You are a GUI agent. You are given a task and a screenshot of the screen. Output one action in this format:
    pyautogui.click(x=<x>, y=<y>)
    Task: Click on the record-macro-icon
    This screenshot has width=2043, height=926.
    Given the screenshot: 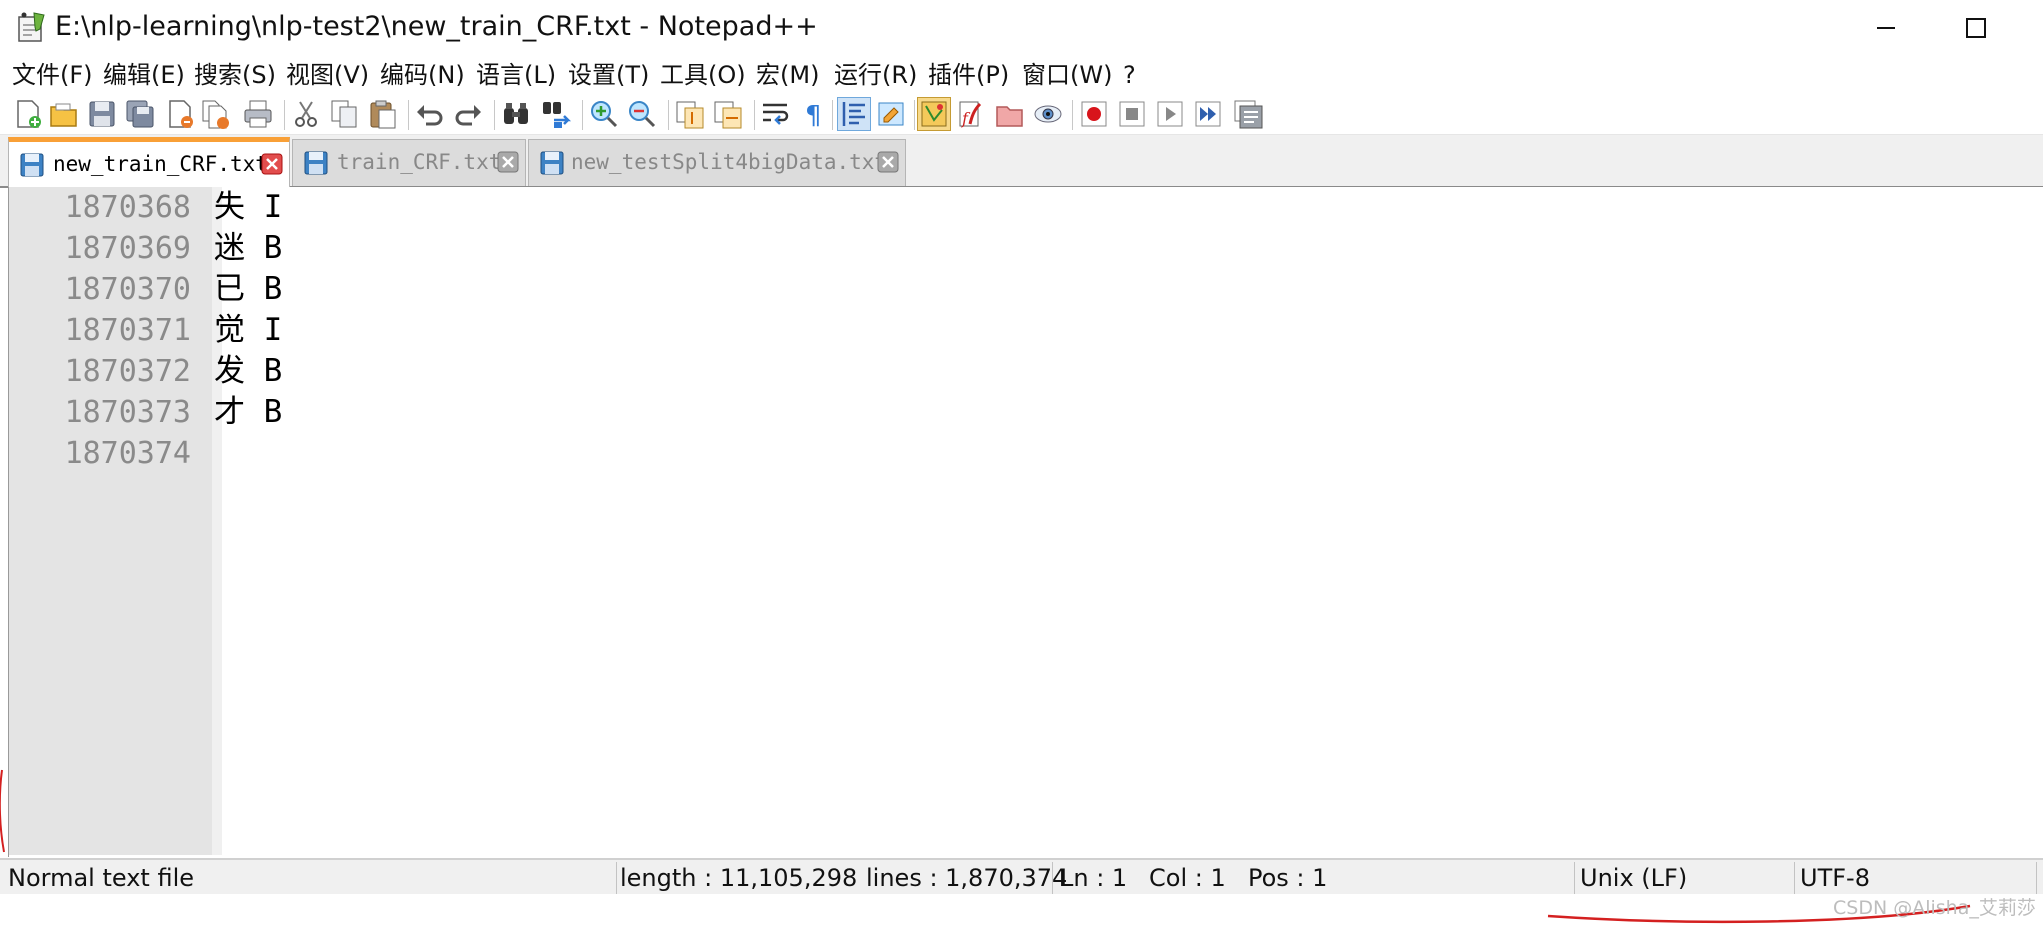 What is the action you would take?
    pyautogui.click(x=1094, y=114)
    